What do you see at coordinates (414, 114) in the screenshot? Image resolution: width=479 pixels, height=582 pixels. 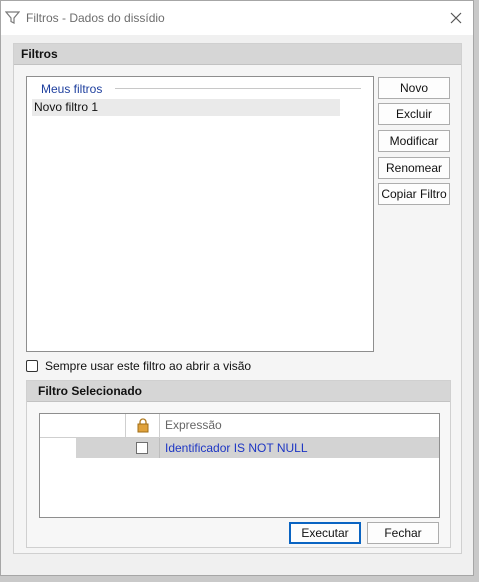 I see `delete-filter-button: Excluir` at bounding box center [414, 114].